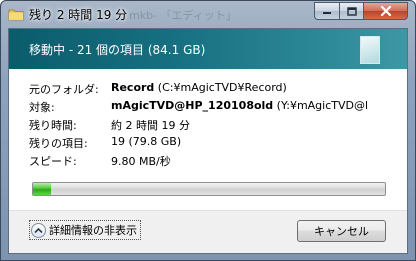 Image resolution: width=416 pixels, height=261 pixels. What do you see at coordinates (341, 231) in the screenshot?
I see `cancel-button: キャンセル` at bounding box center [341, 231].